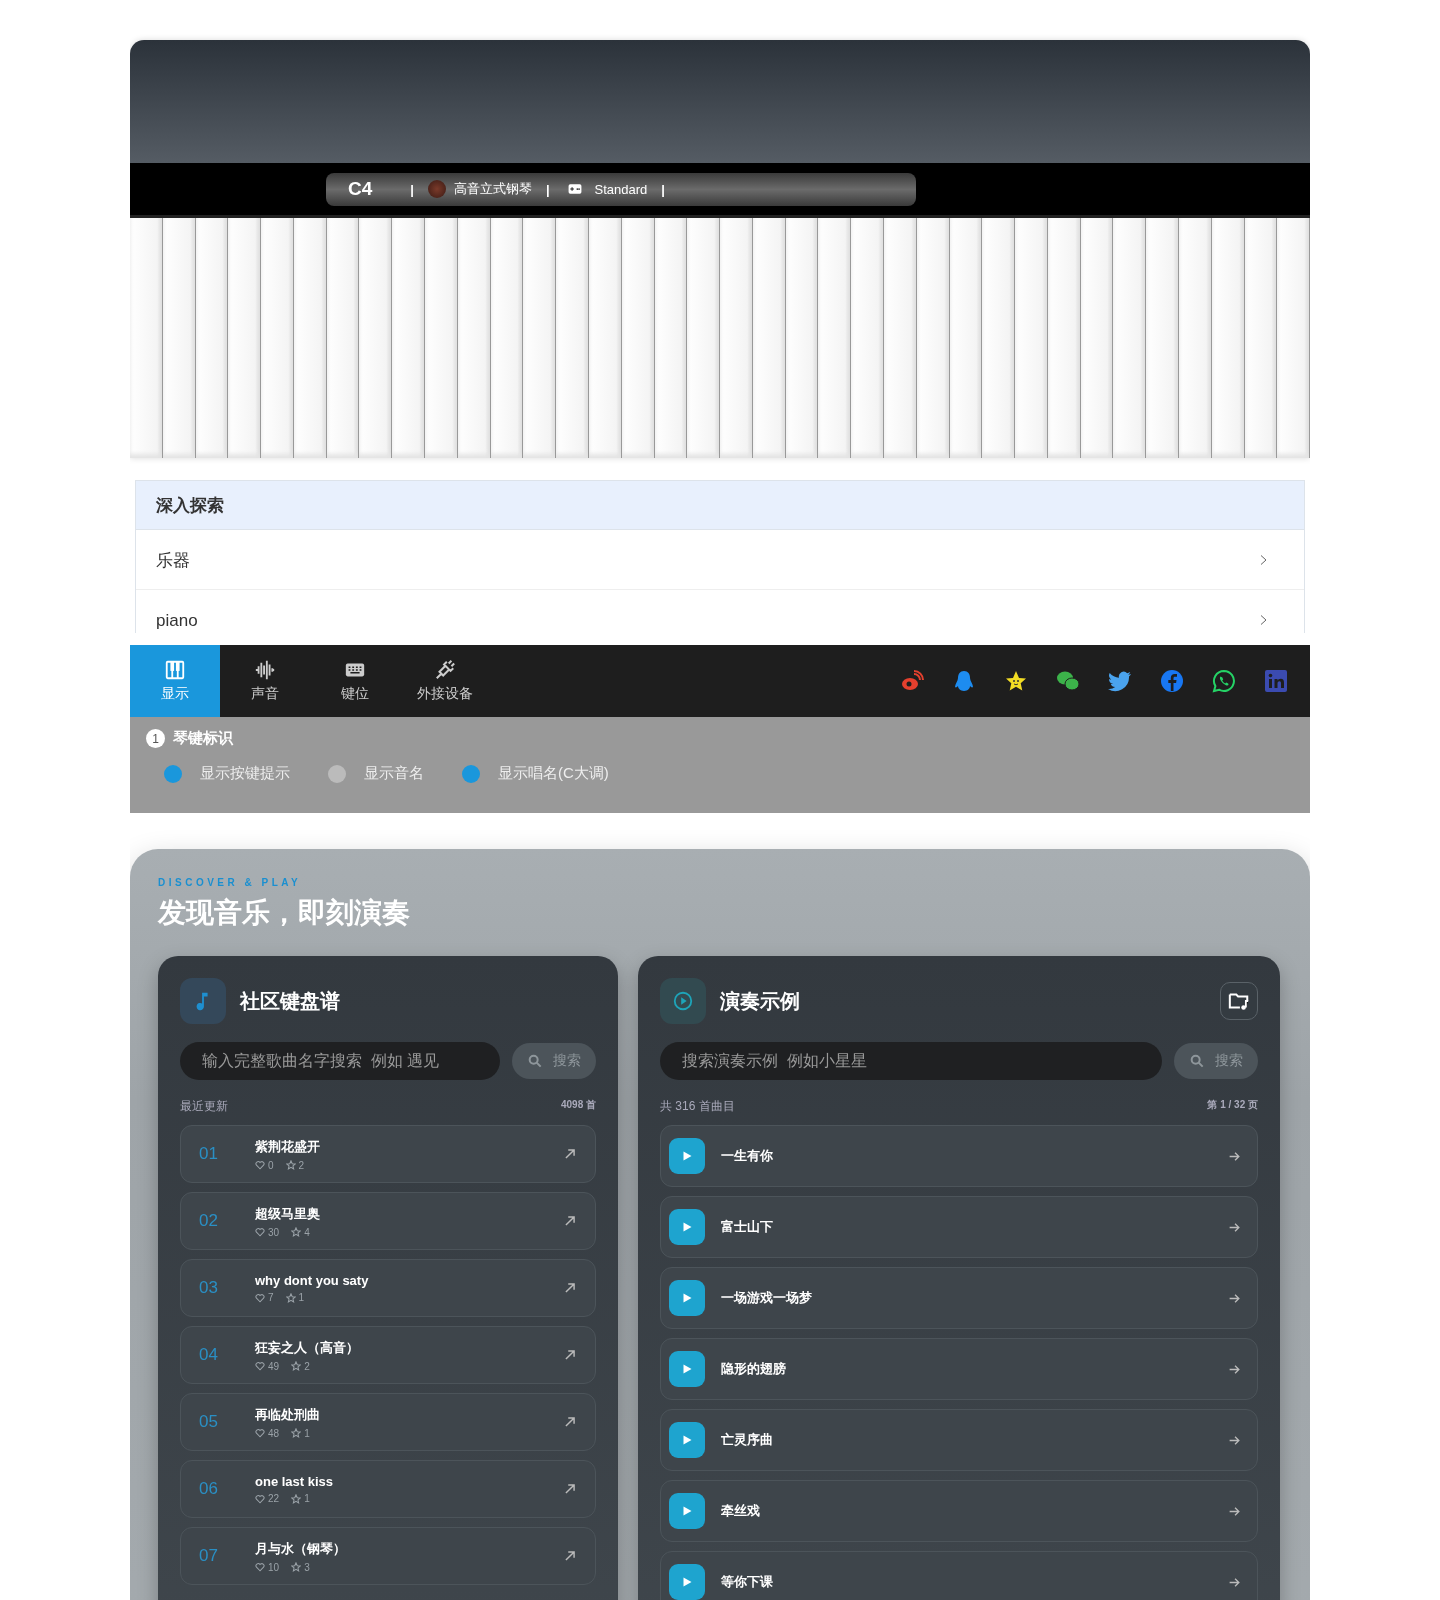 The width and height of the screenshot is (1440, 1600). What do you see at coordinates (959, 1156) in the screenshot?
I see `demo-row: 一生有你` at bounding box center [959, 1156].